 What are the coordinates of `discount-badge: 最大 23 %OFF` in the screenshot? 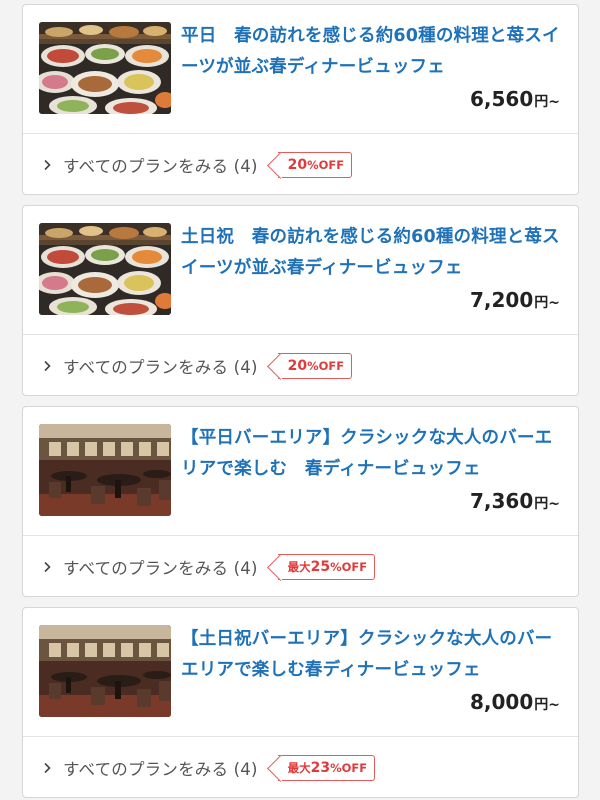 It's located at (326, 767).